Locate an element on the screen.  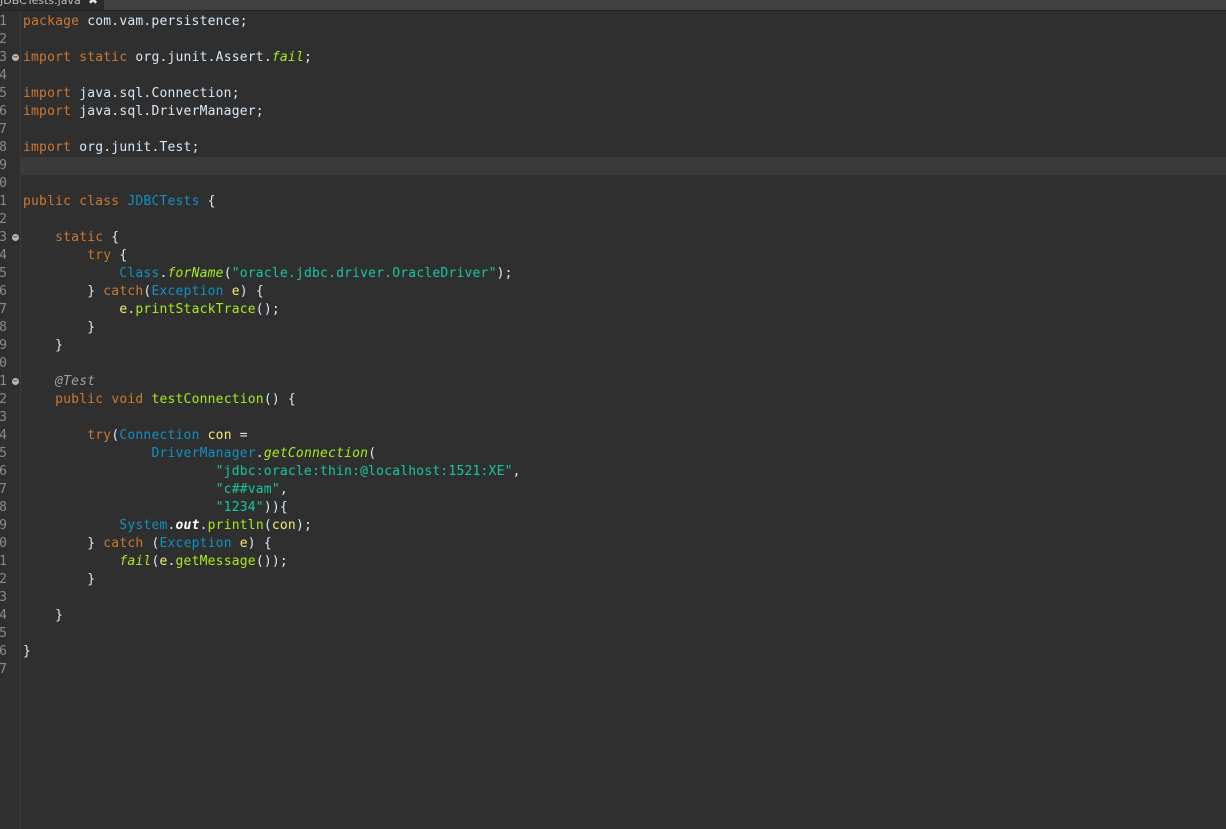
line-number: 29 is located at coordinates (3, 525).